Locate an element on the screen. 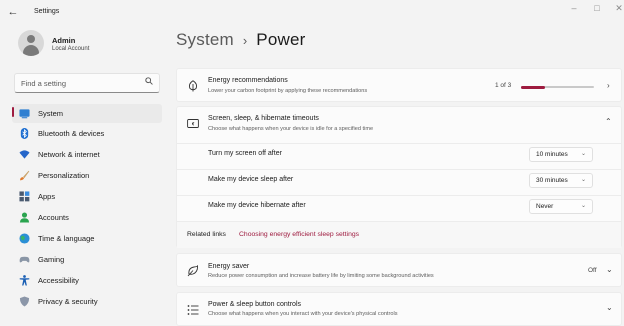 The image size is (624, 326). page-title: Power is located at coordinates (281, 39).